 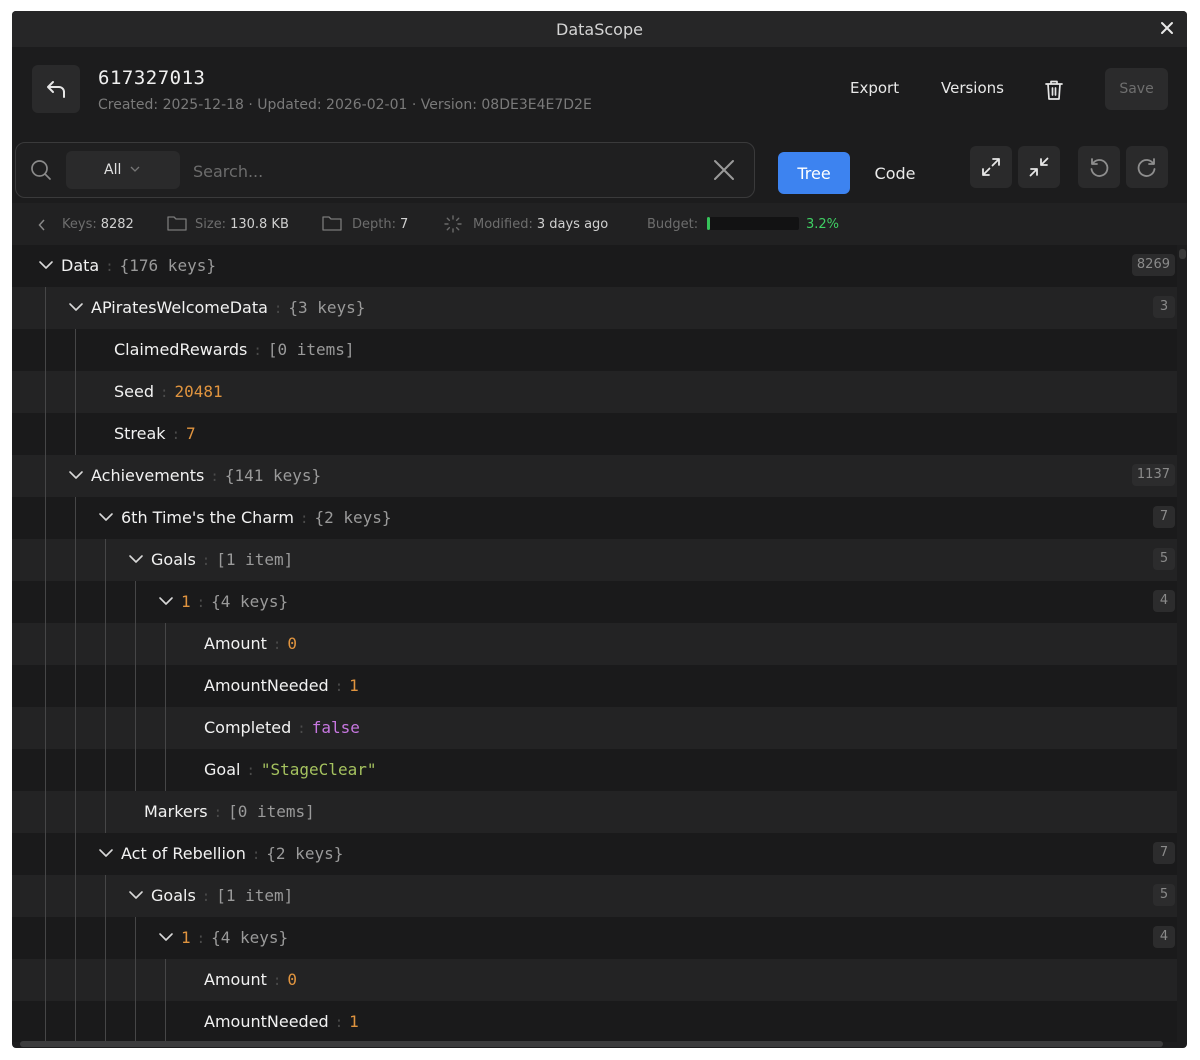 I want to click on node-value: false, so click(x=336, y=727).